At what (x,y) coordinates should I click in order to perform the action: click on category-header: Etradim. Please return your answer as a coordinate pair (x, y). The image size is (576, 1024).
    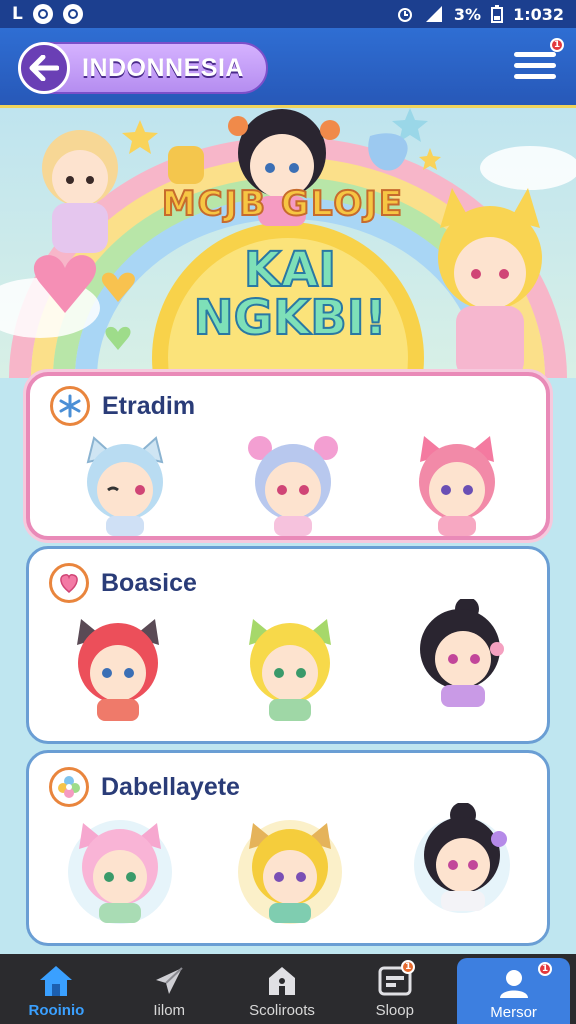
    Looking at the image, I should click on (122, 406).